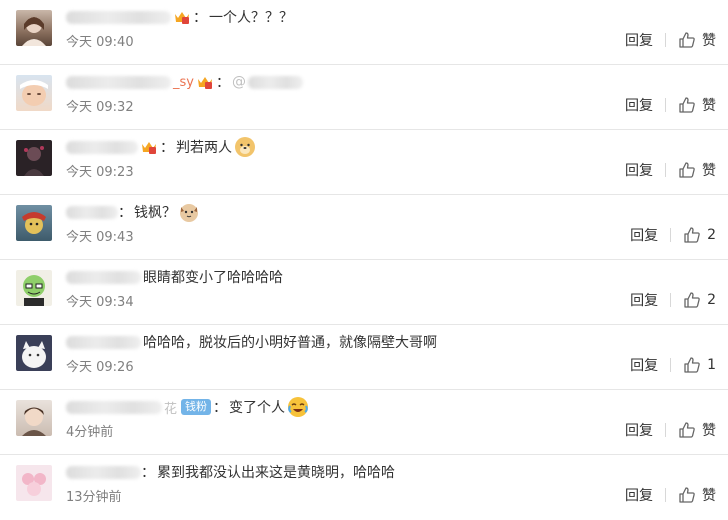 The image size is (728, 520). I want to click on comment-time: 今天 09:23, so click(100, 172).